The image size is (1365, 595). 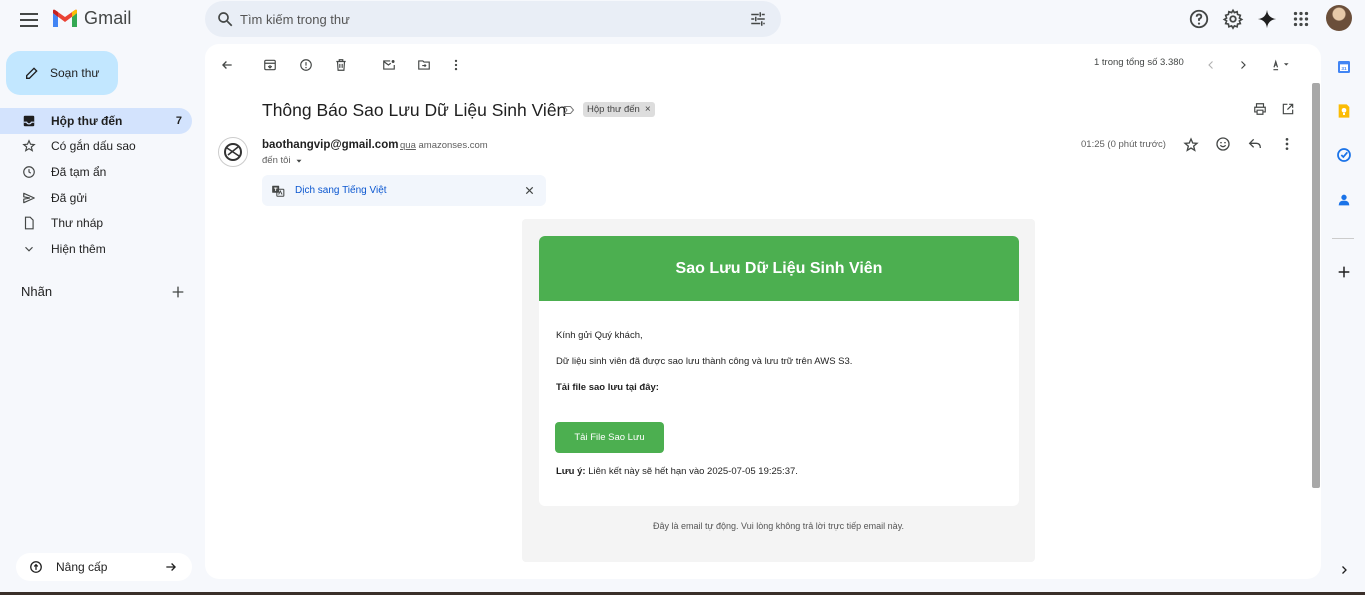 I want to click on sidebar-item-starred: Có gắn dấu sao, so click(x=96, y=147).